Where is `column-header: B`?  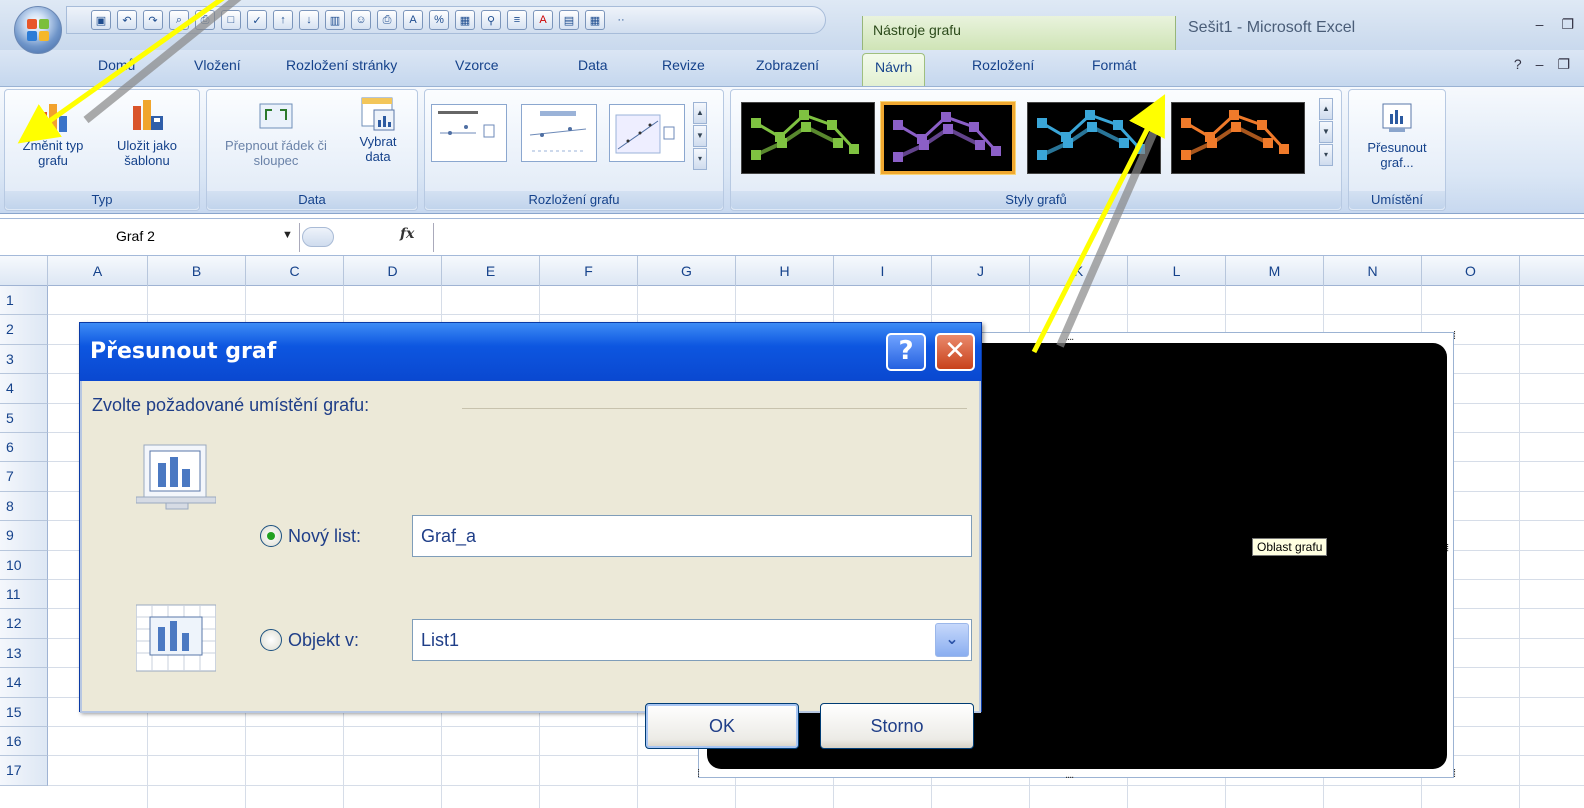 column-header: B is located at coordinates (197, 271).